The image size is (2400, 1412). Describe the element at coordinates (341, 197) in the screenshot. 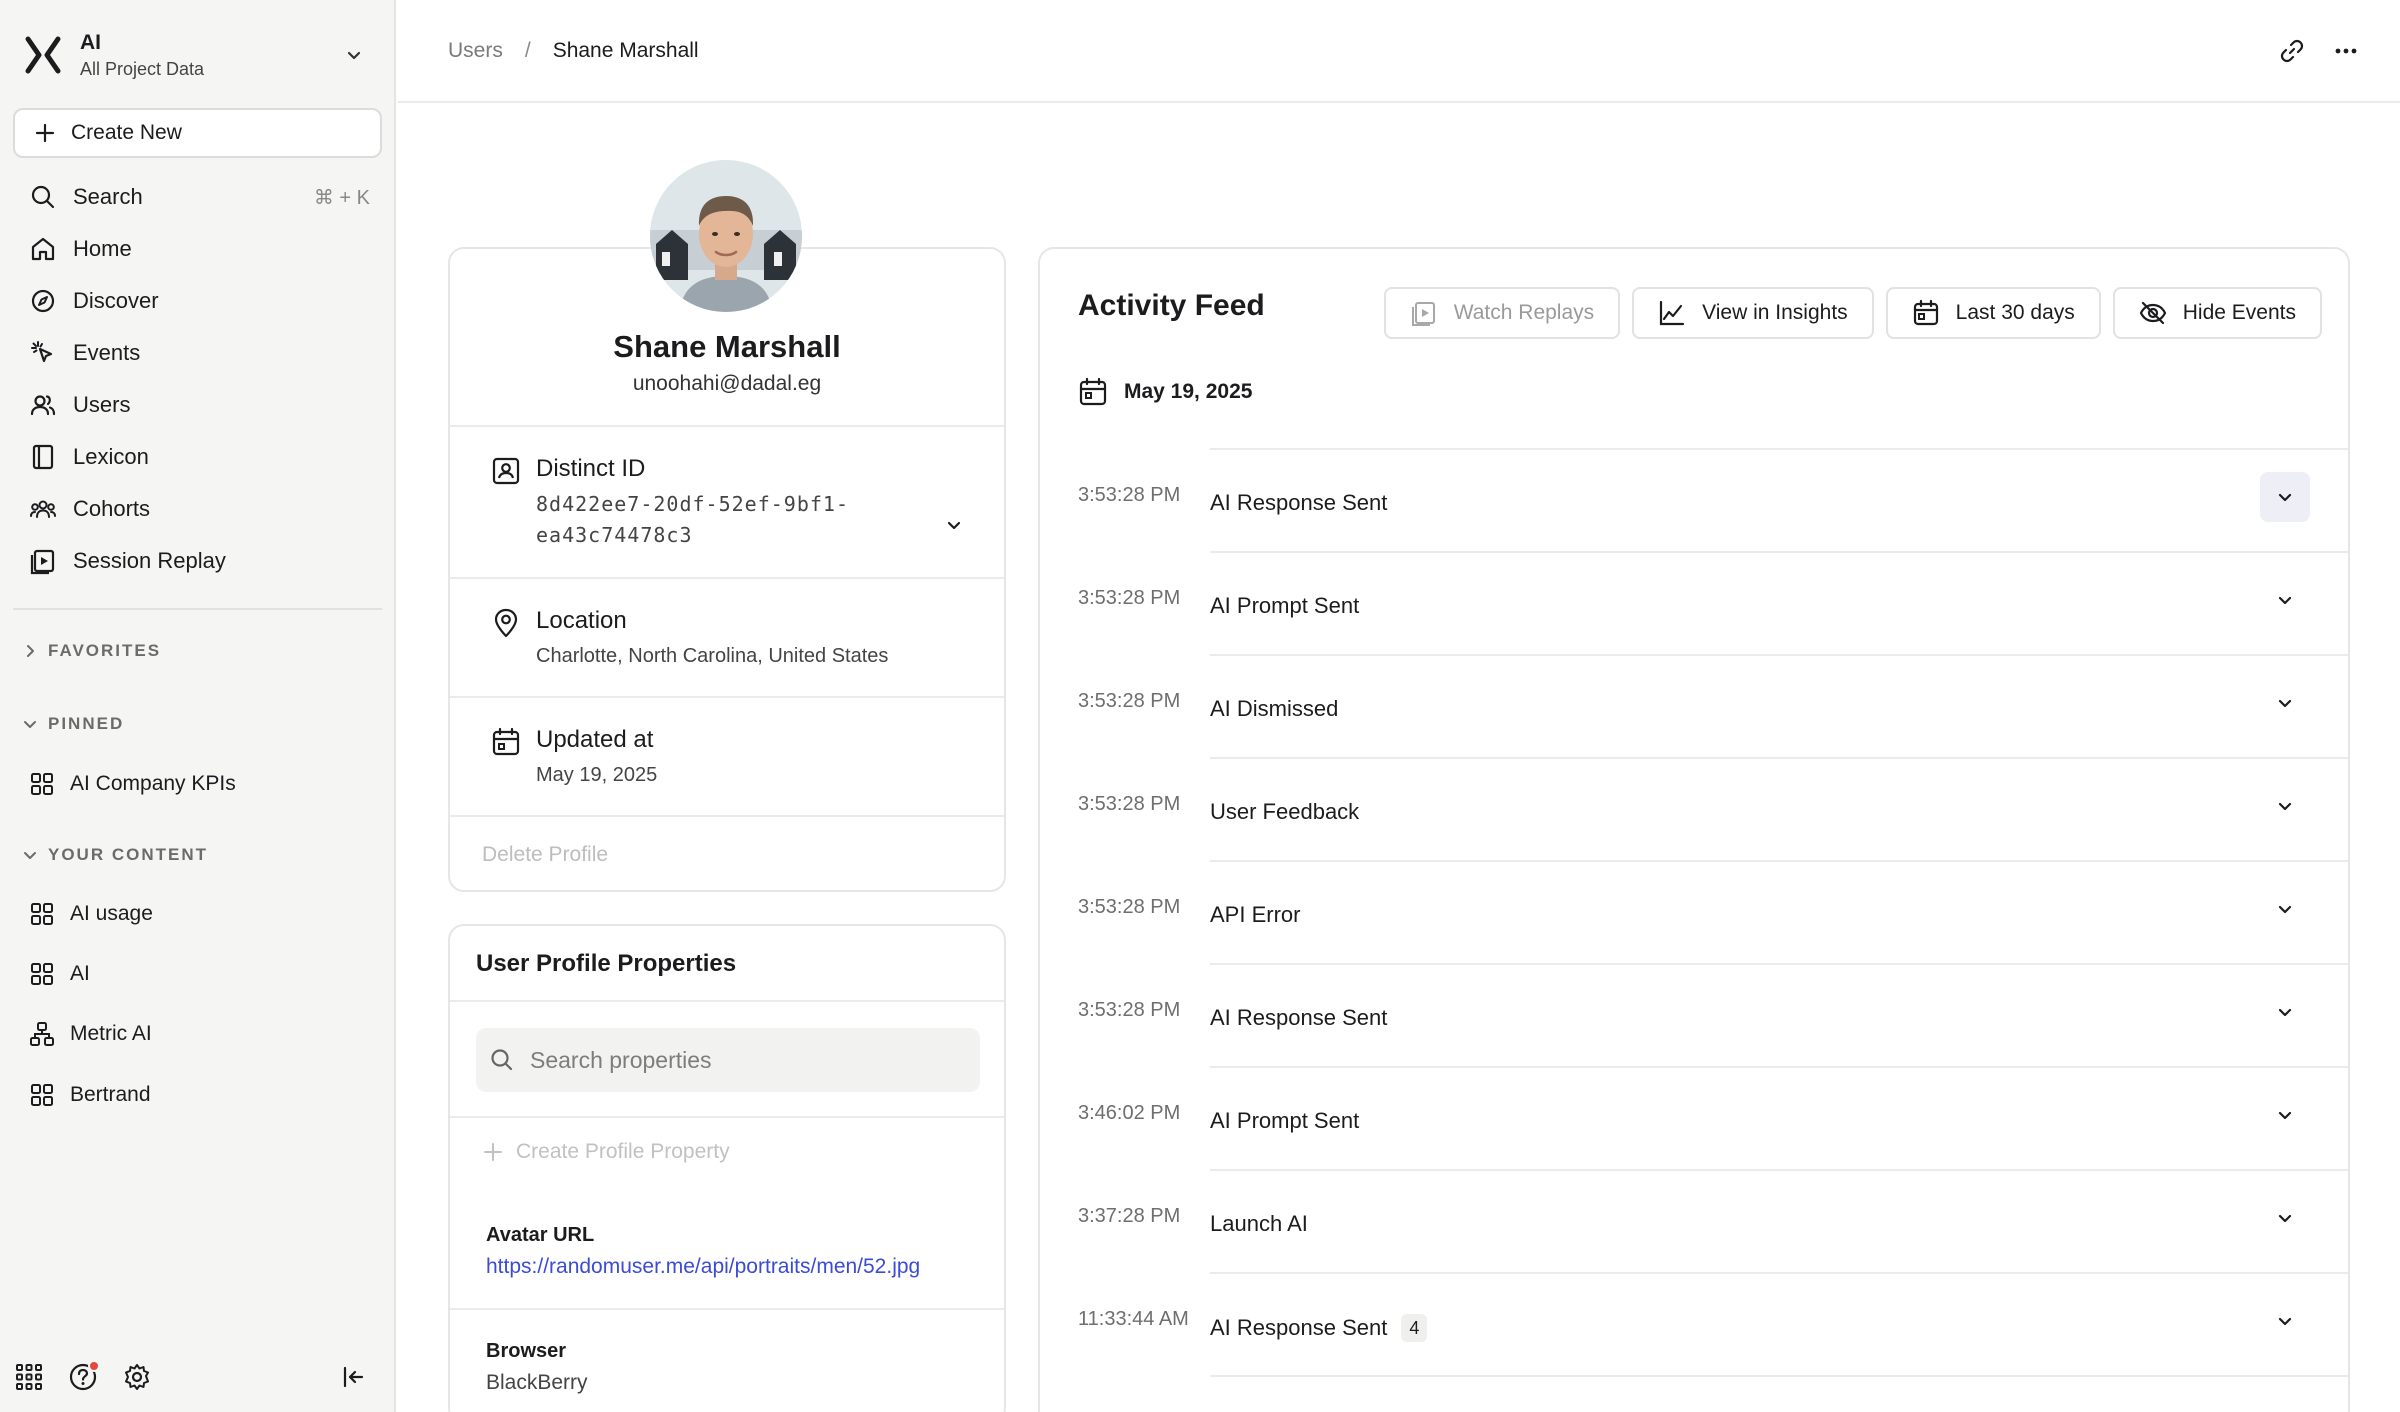

I see `keyboard-shortcut: ⌘ + K` at that location.